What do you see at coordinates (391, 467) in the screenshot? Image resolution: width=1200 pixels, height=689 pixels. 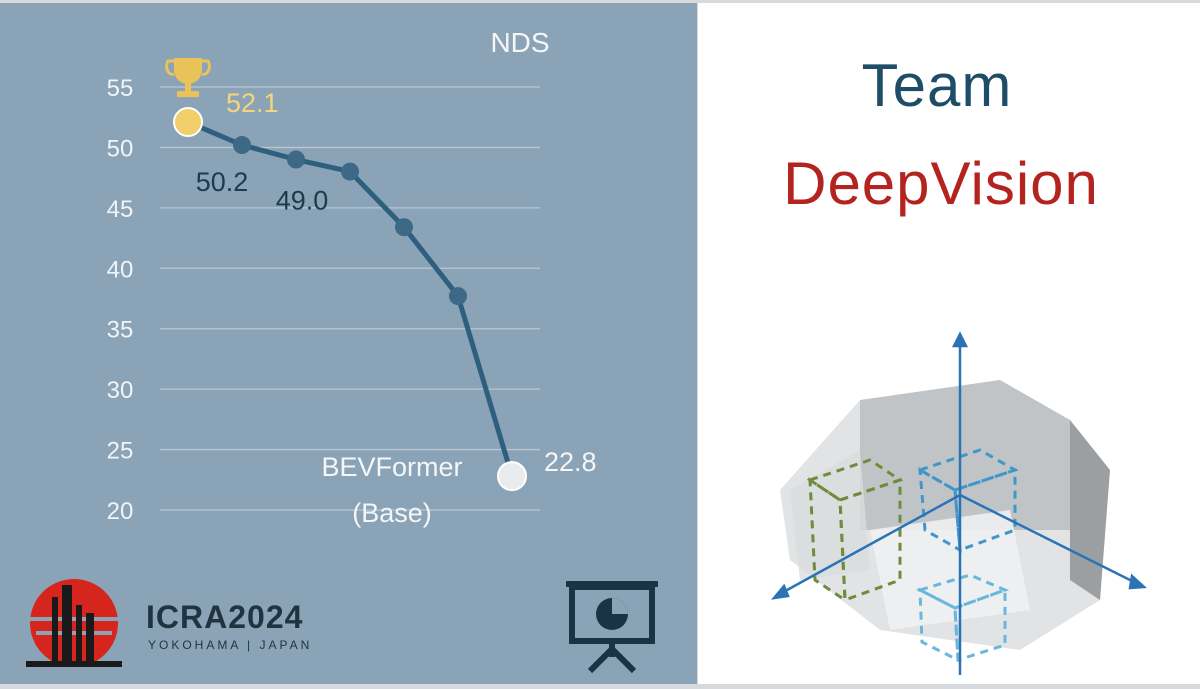 I see `baseline-label-line1: BEVFormer` at bounding box center [391, 467].